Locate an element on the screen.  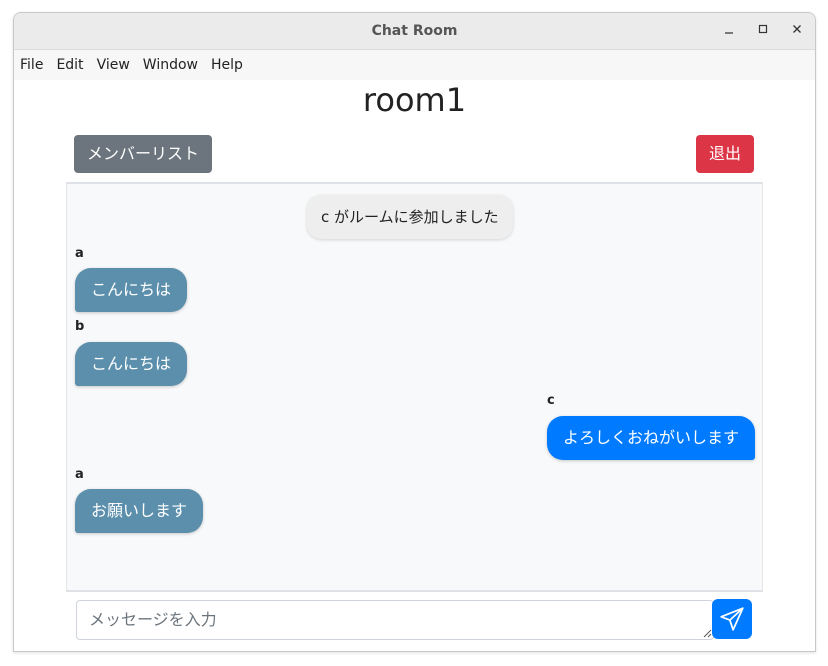
menu-window: Window is located at coordinates (170, 65).